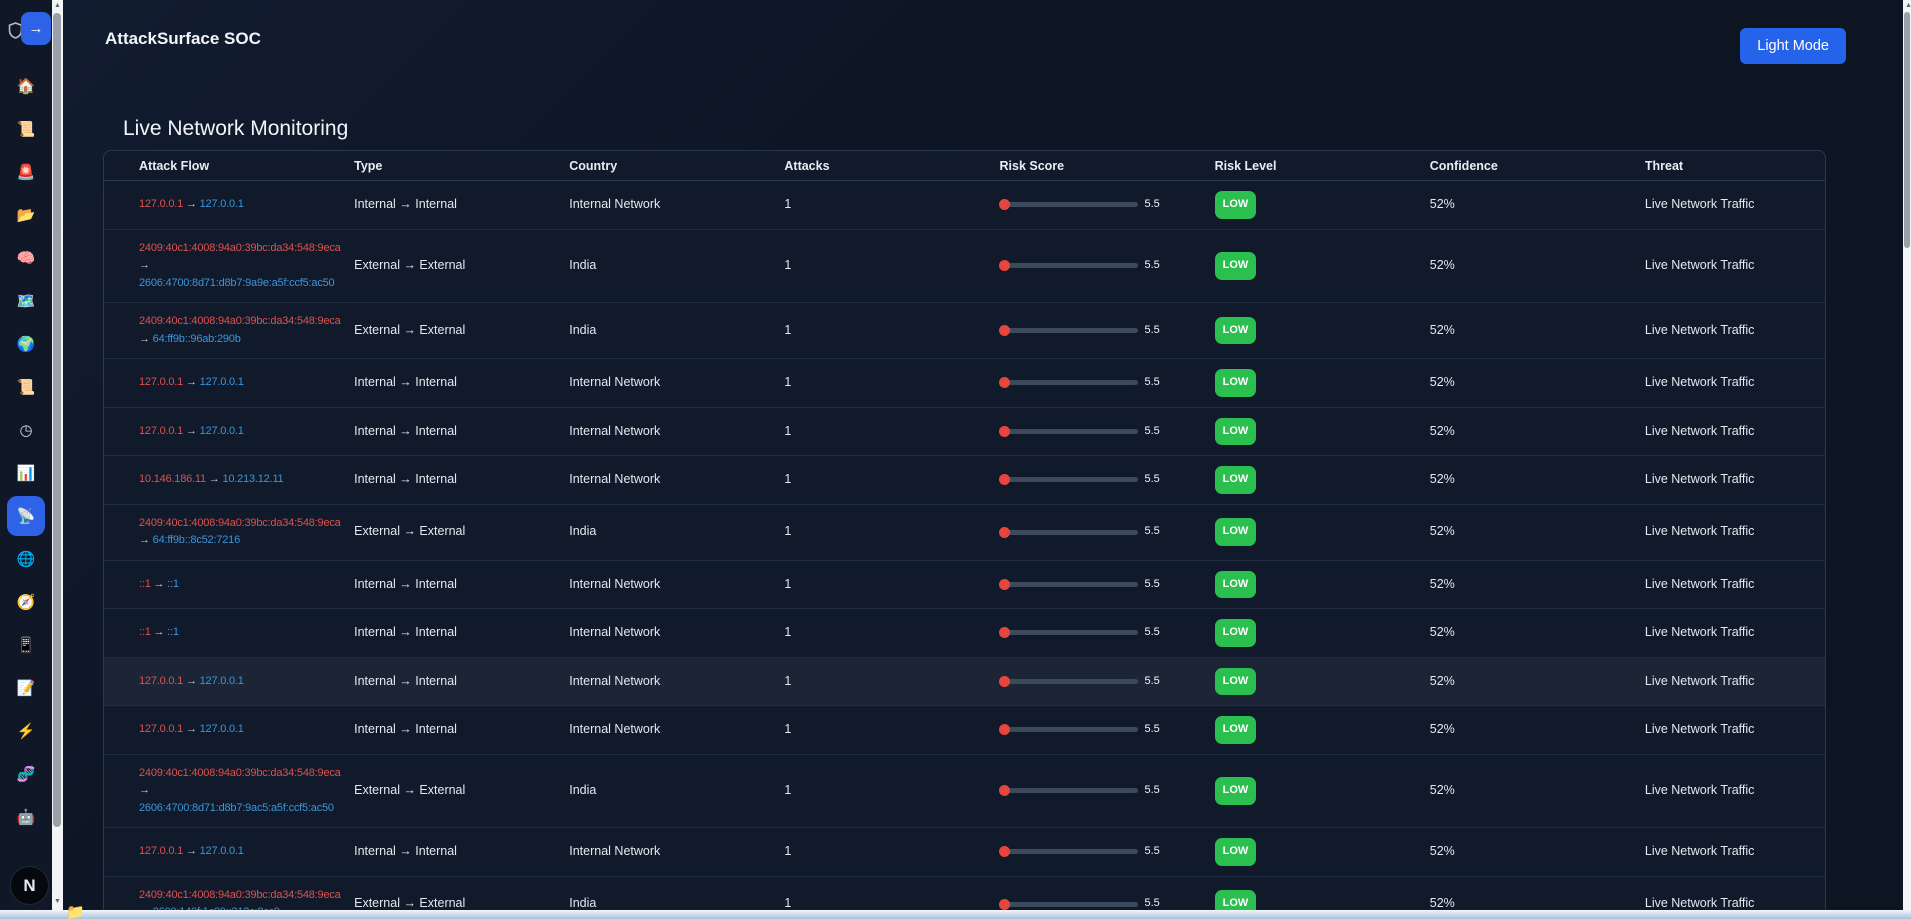  What do you see at coordinates (26, 817) in the screenshot?
I see `sidebar-item-robot: 🤖` at bounding box center [26, 817].